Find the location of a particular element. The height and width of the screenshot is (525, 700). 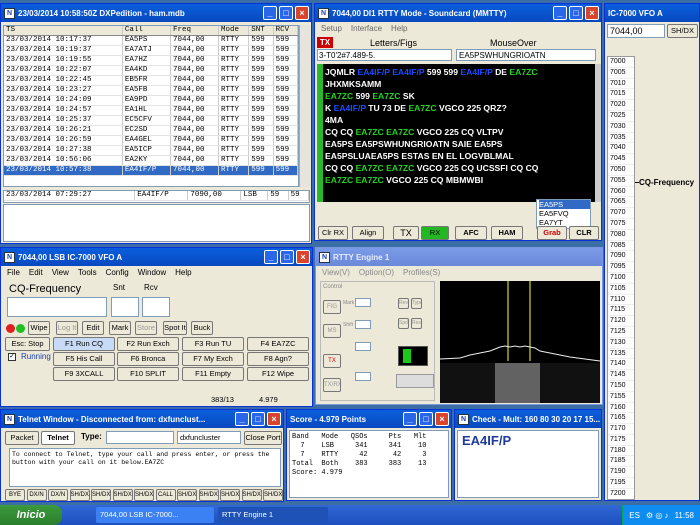

function-key: F2 Run Exch is located at coordinates (148, 344).